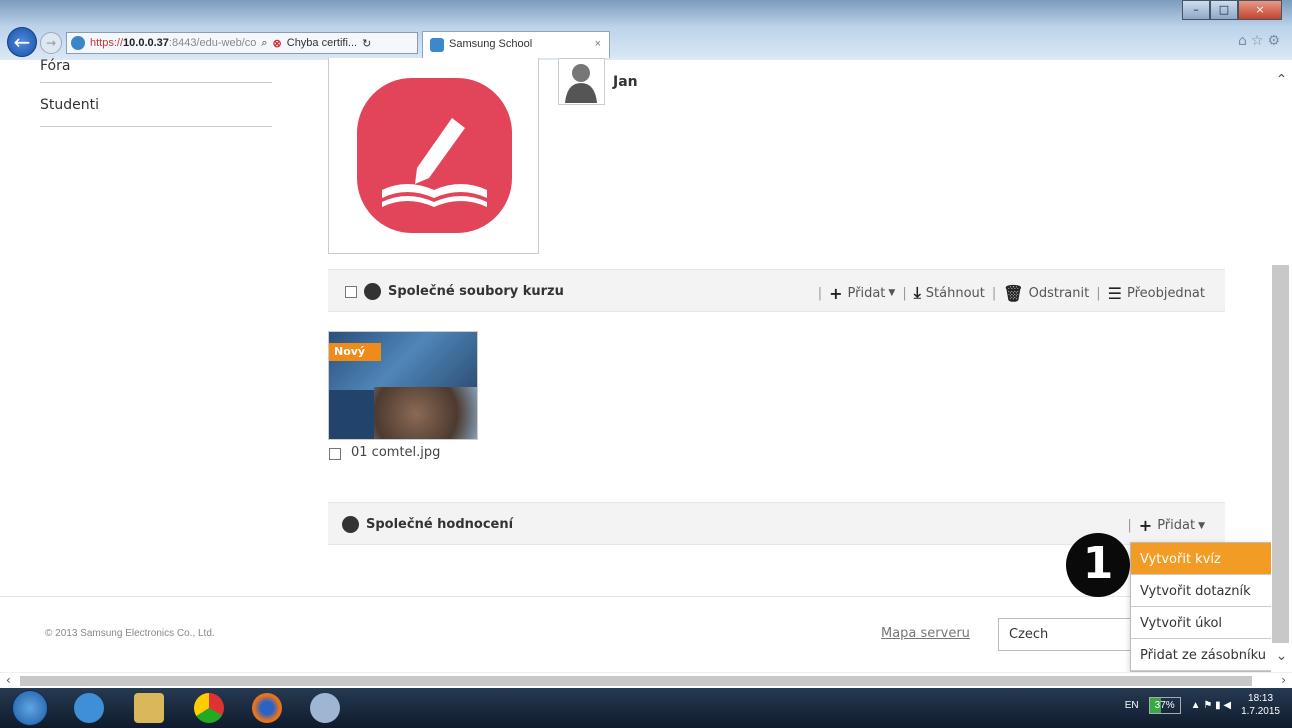  Describe the element at coordinates (335, 454) in the screenshot. I see `file-checkbox` at that location.